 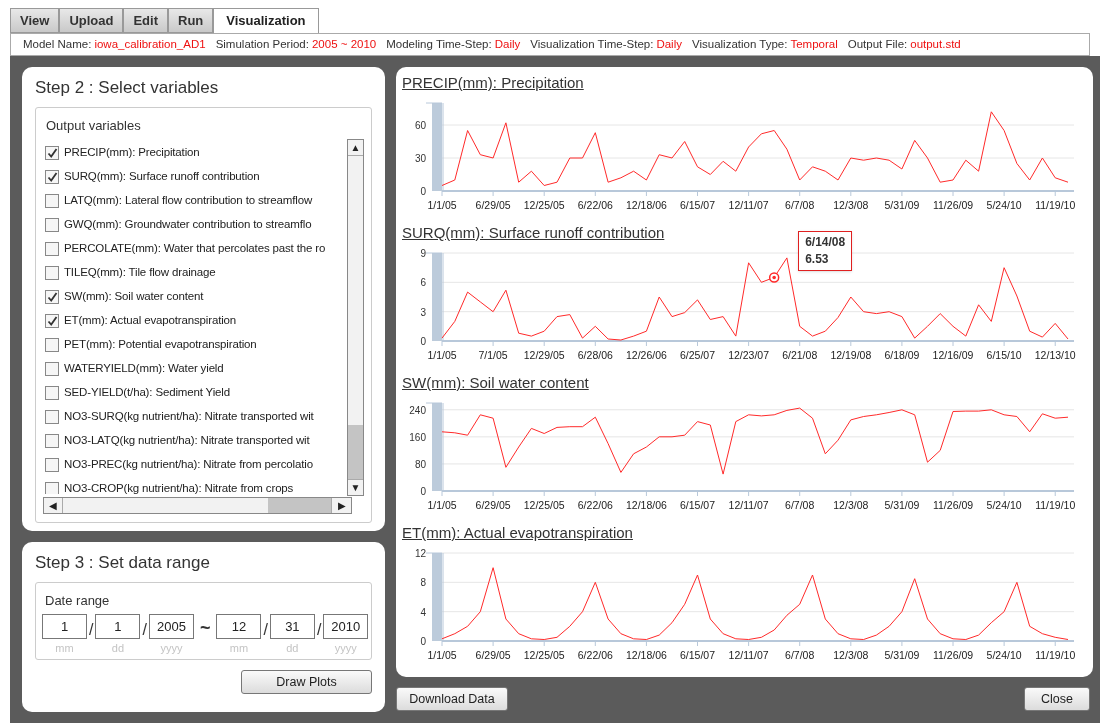 What do you see at coordinates (188, 225) in the screenshot?
I see `variable-label: GWQ(mm): Groundwater contribution to streamflo` at bounding box center [188, 225].